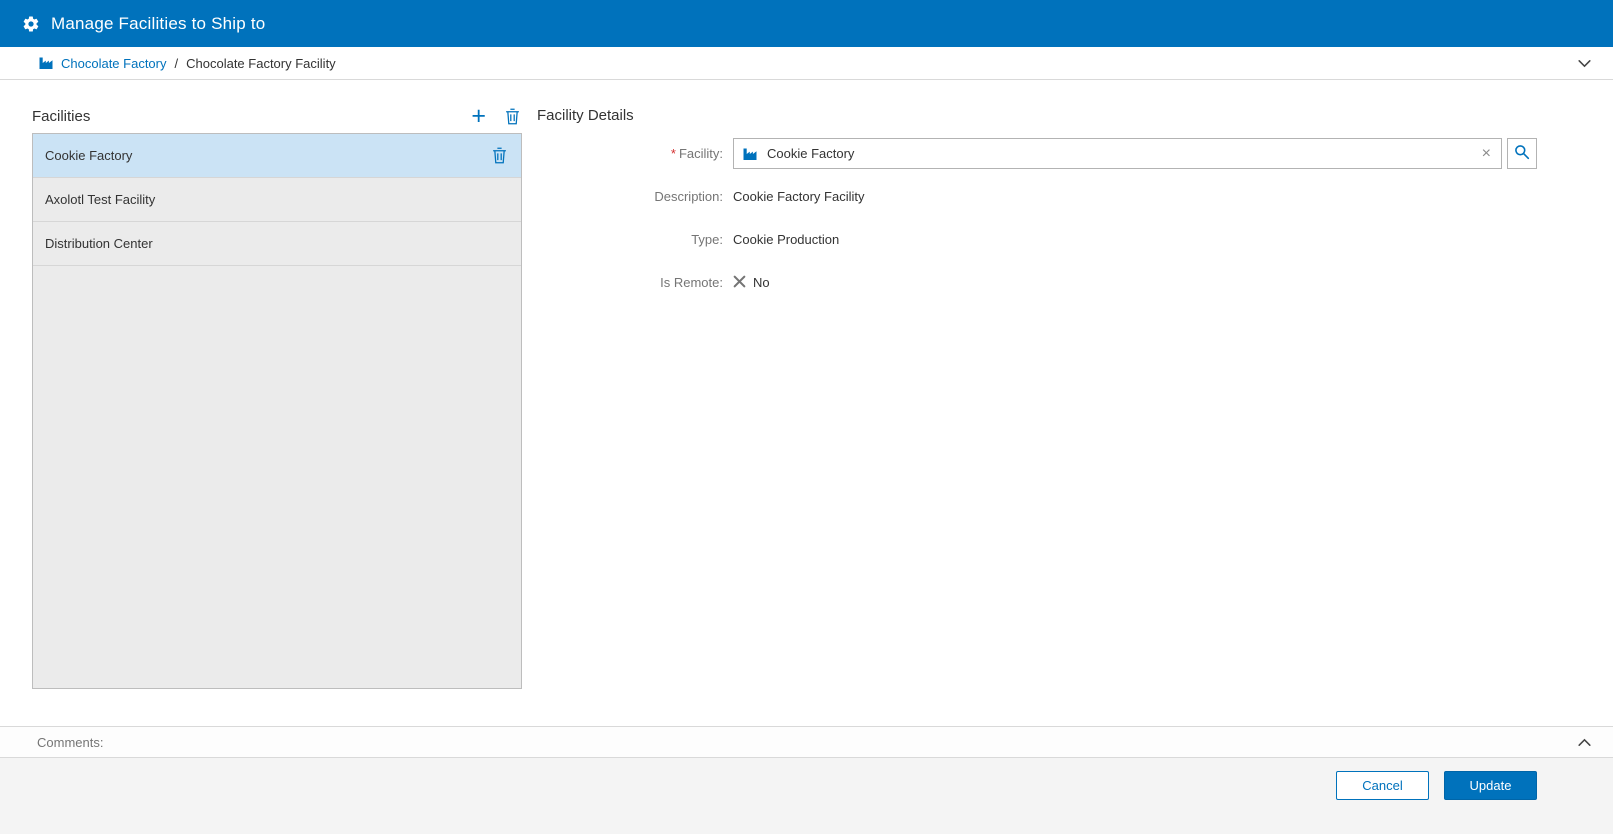 The height and width of the screenshot is (834, 1613). I want to click on facility-item-label: Distribution Center, so click(99, 243).